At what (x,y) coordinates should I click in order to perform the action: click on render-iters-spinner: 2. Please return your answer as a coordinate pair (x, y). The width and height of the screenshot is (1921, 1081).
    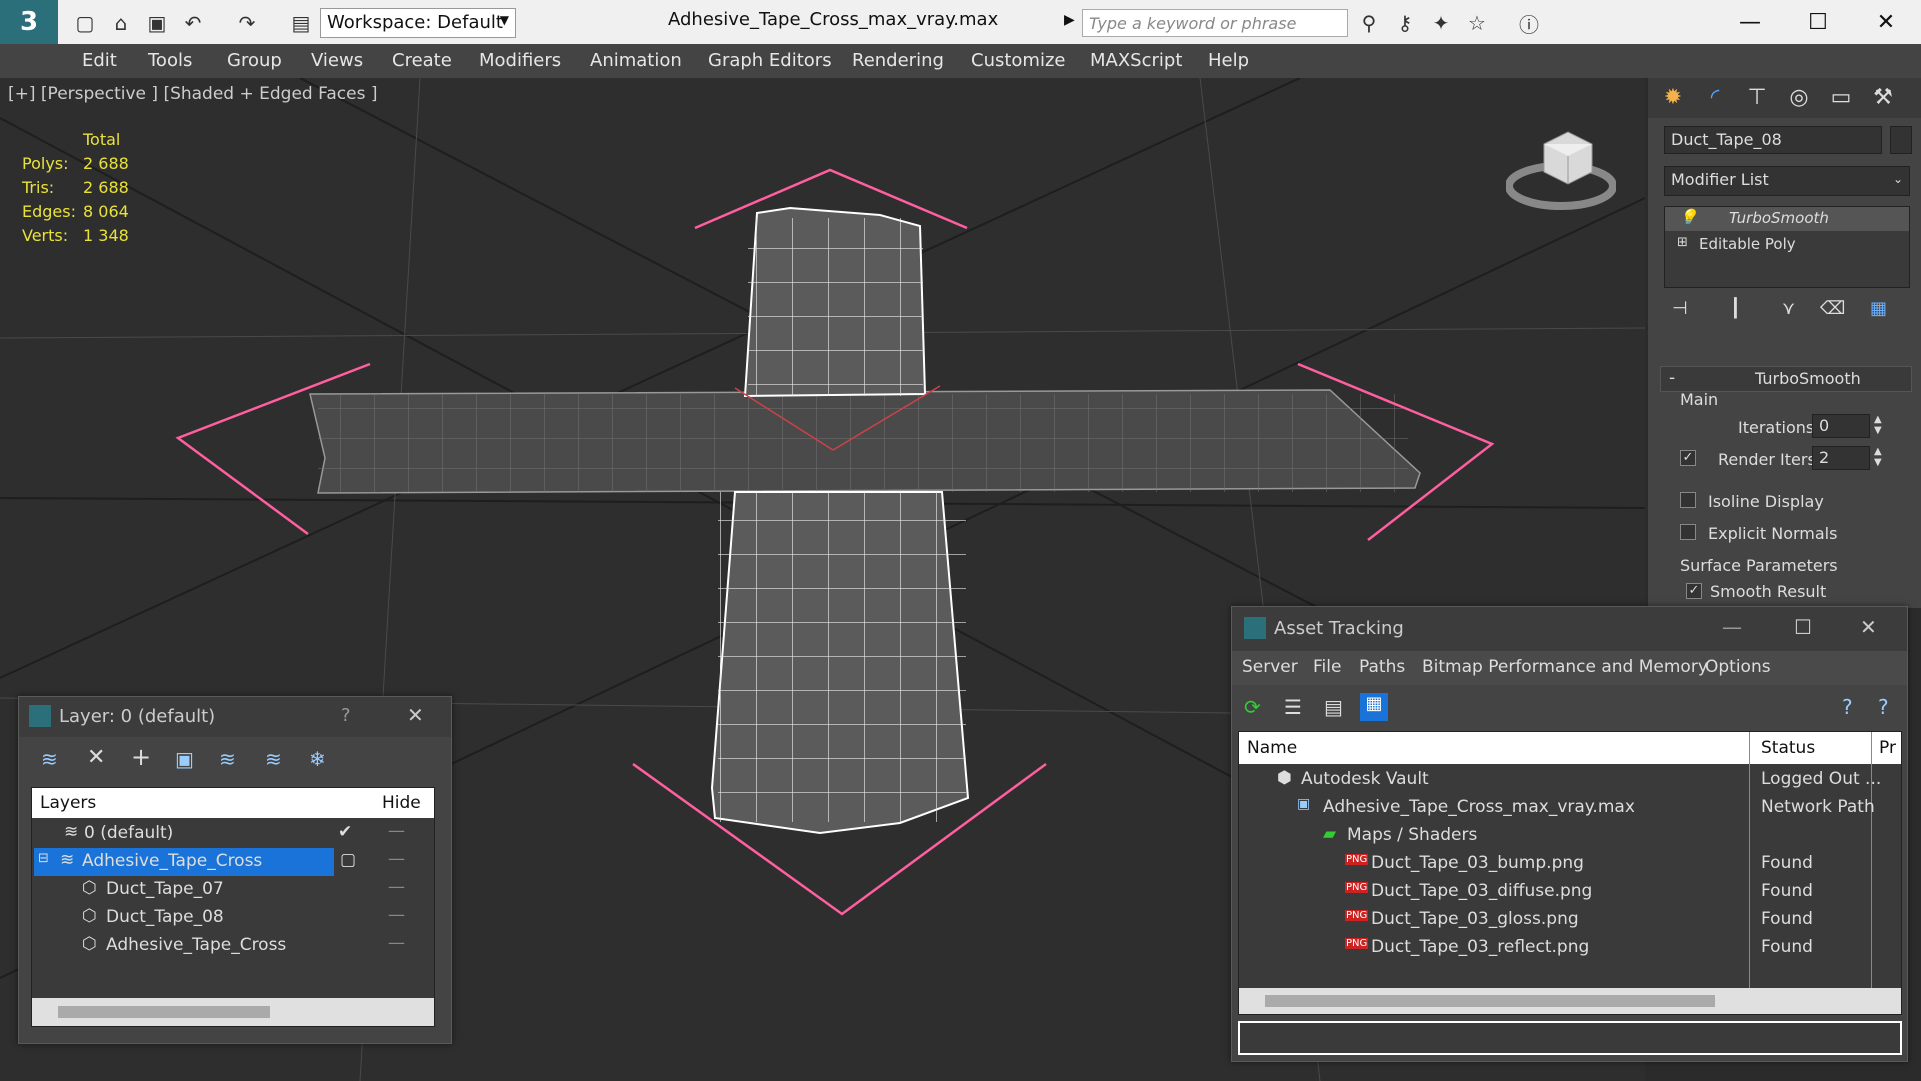
    Looking at the image, I should click on (1841, 458).